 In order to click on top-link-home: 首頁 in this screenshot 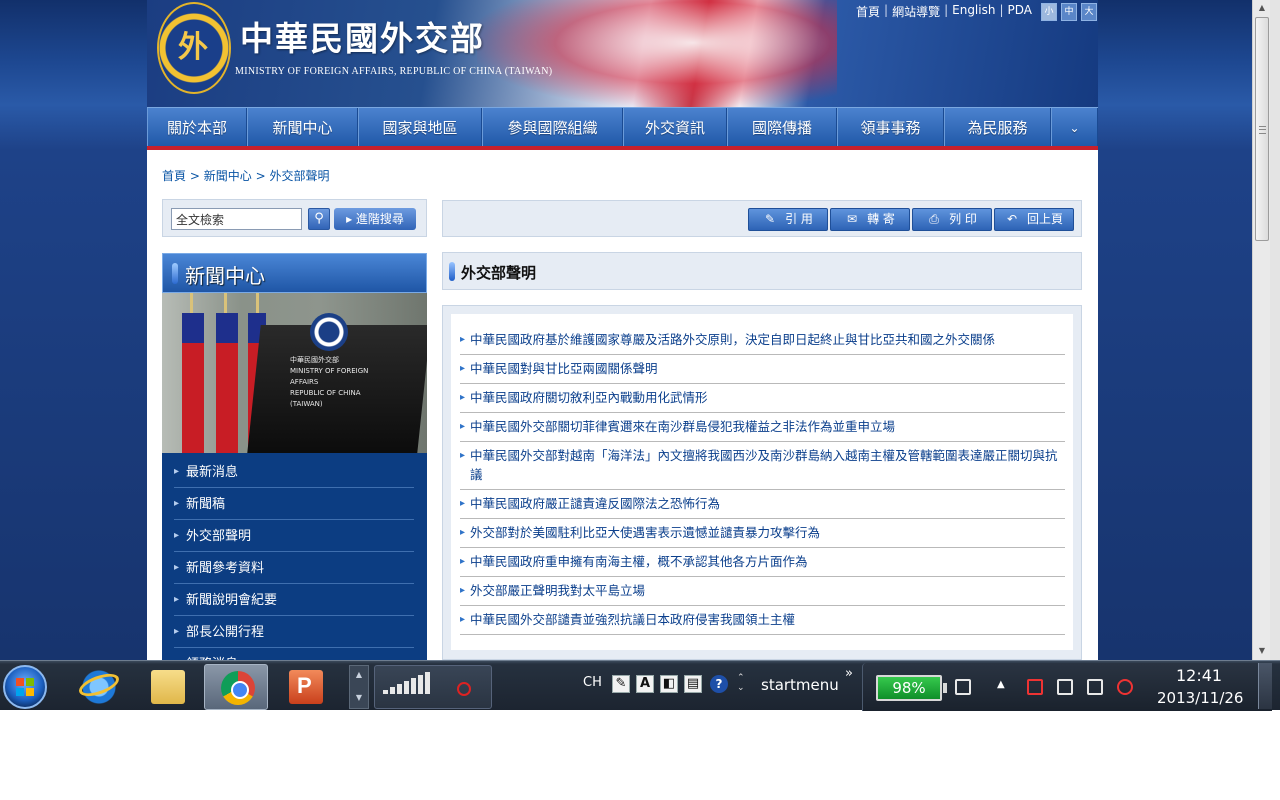, I will do `click(868, 11)`.